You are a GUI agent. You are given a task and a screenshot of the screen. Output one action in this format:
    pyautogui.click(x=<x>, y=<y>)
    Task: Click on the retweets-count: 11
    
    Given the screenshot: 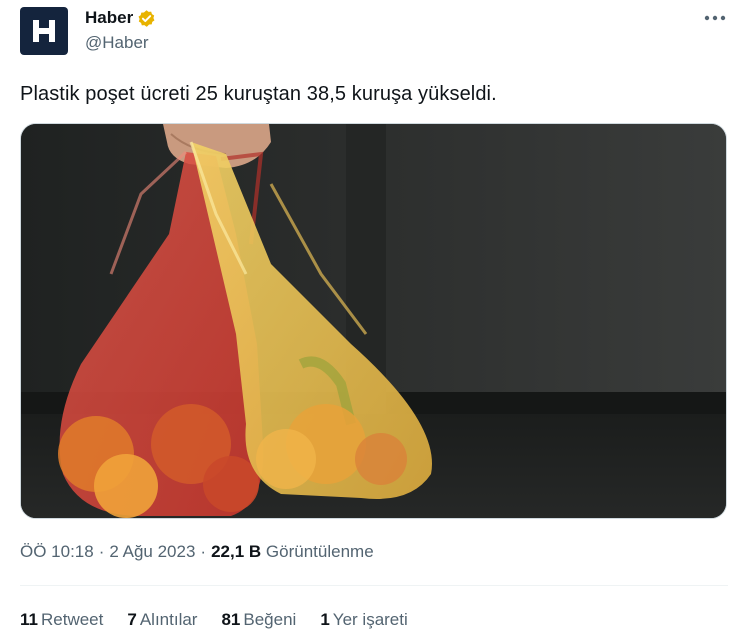 What is the action you would take?
    pyautogui.click(x=29, y=619)
    